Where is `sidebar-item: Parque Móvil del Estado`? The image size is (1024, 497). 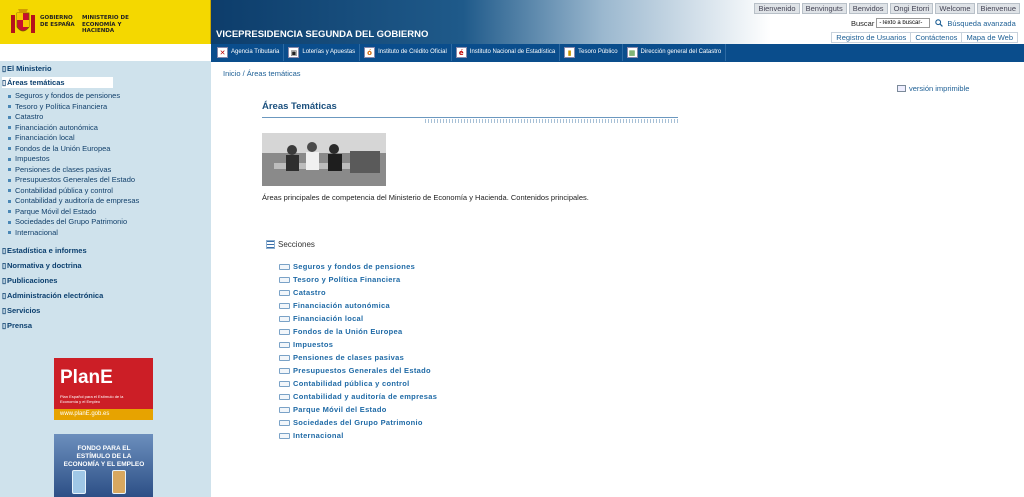 sidebar-item: Parque Móvil del Estado is located at coordinates (52, 211).